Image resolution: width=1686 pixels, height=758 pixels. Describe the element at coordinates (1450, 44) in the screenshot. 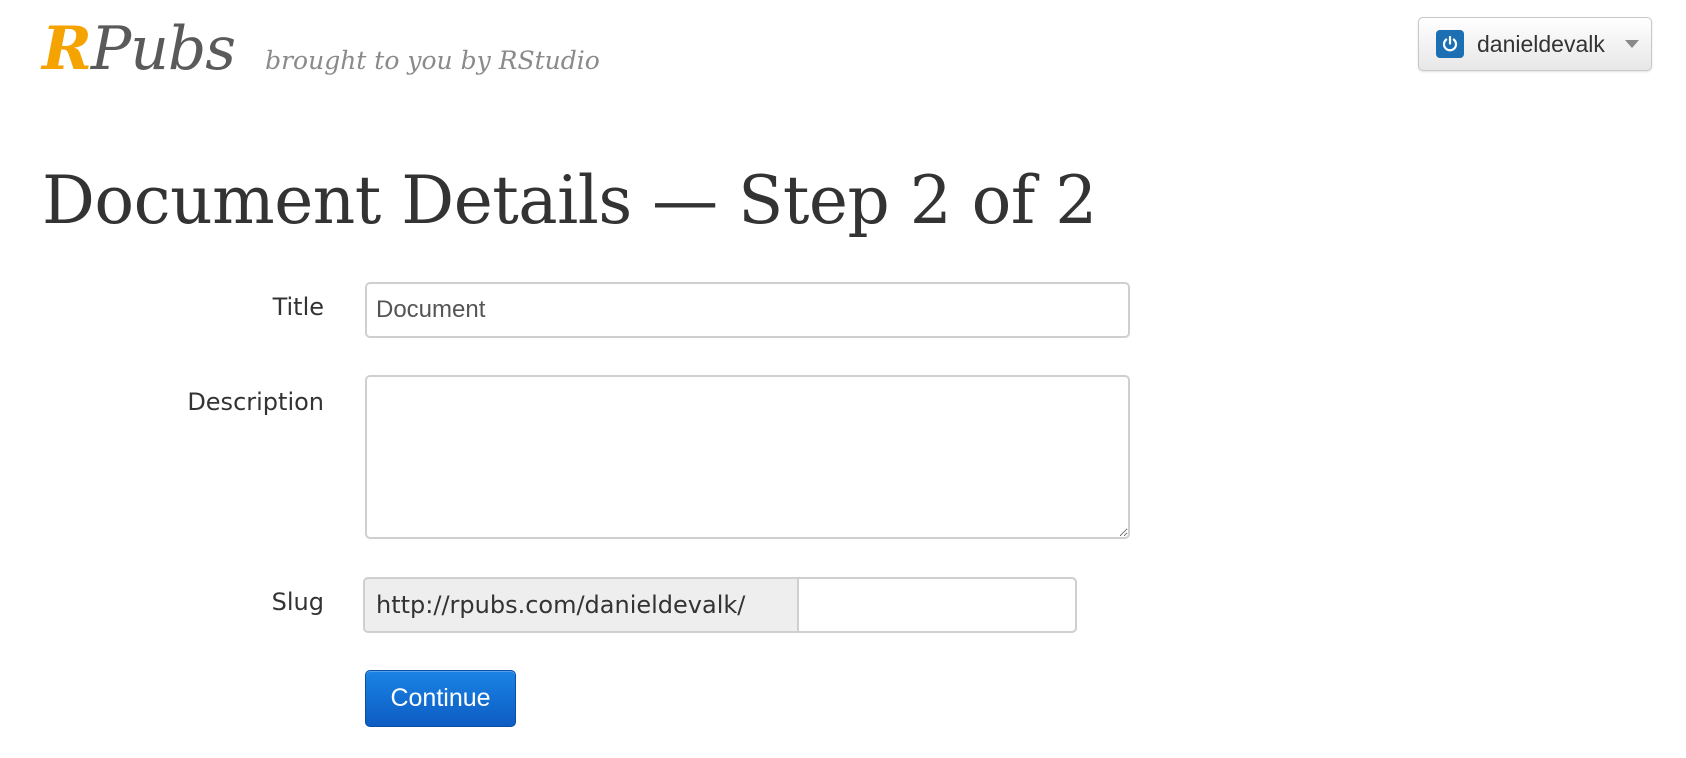

I see `power-icon` at that location.